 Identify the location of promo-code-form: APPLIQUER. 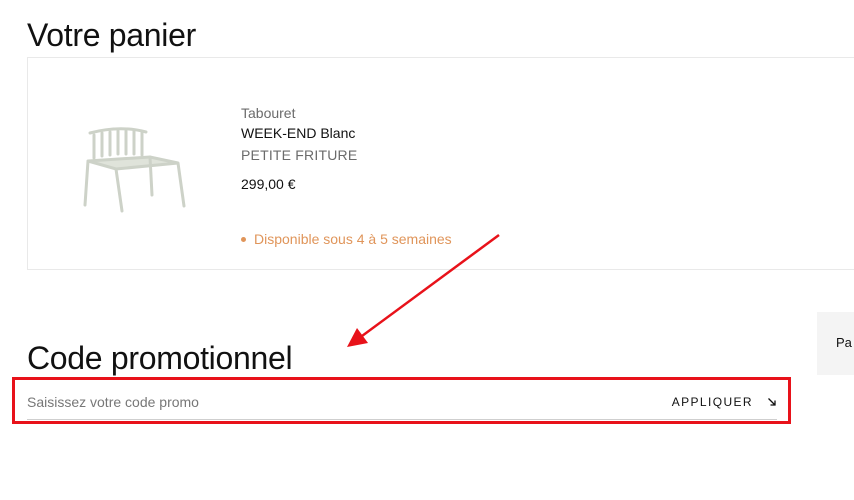
(402, 404).